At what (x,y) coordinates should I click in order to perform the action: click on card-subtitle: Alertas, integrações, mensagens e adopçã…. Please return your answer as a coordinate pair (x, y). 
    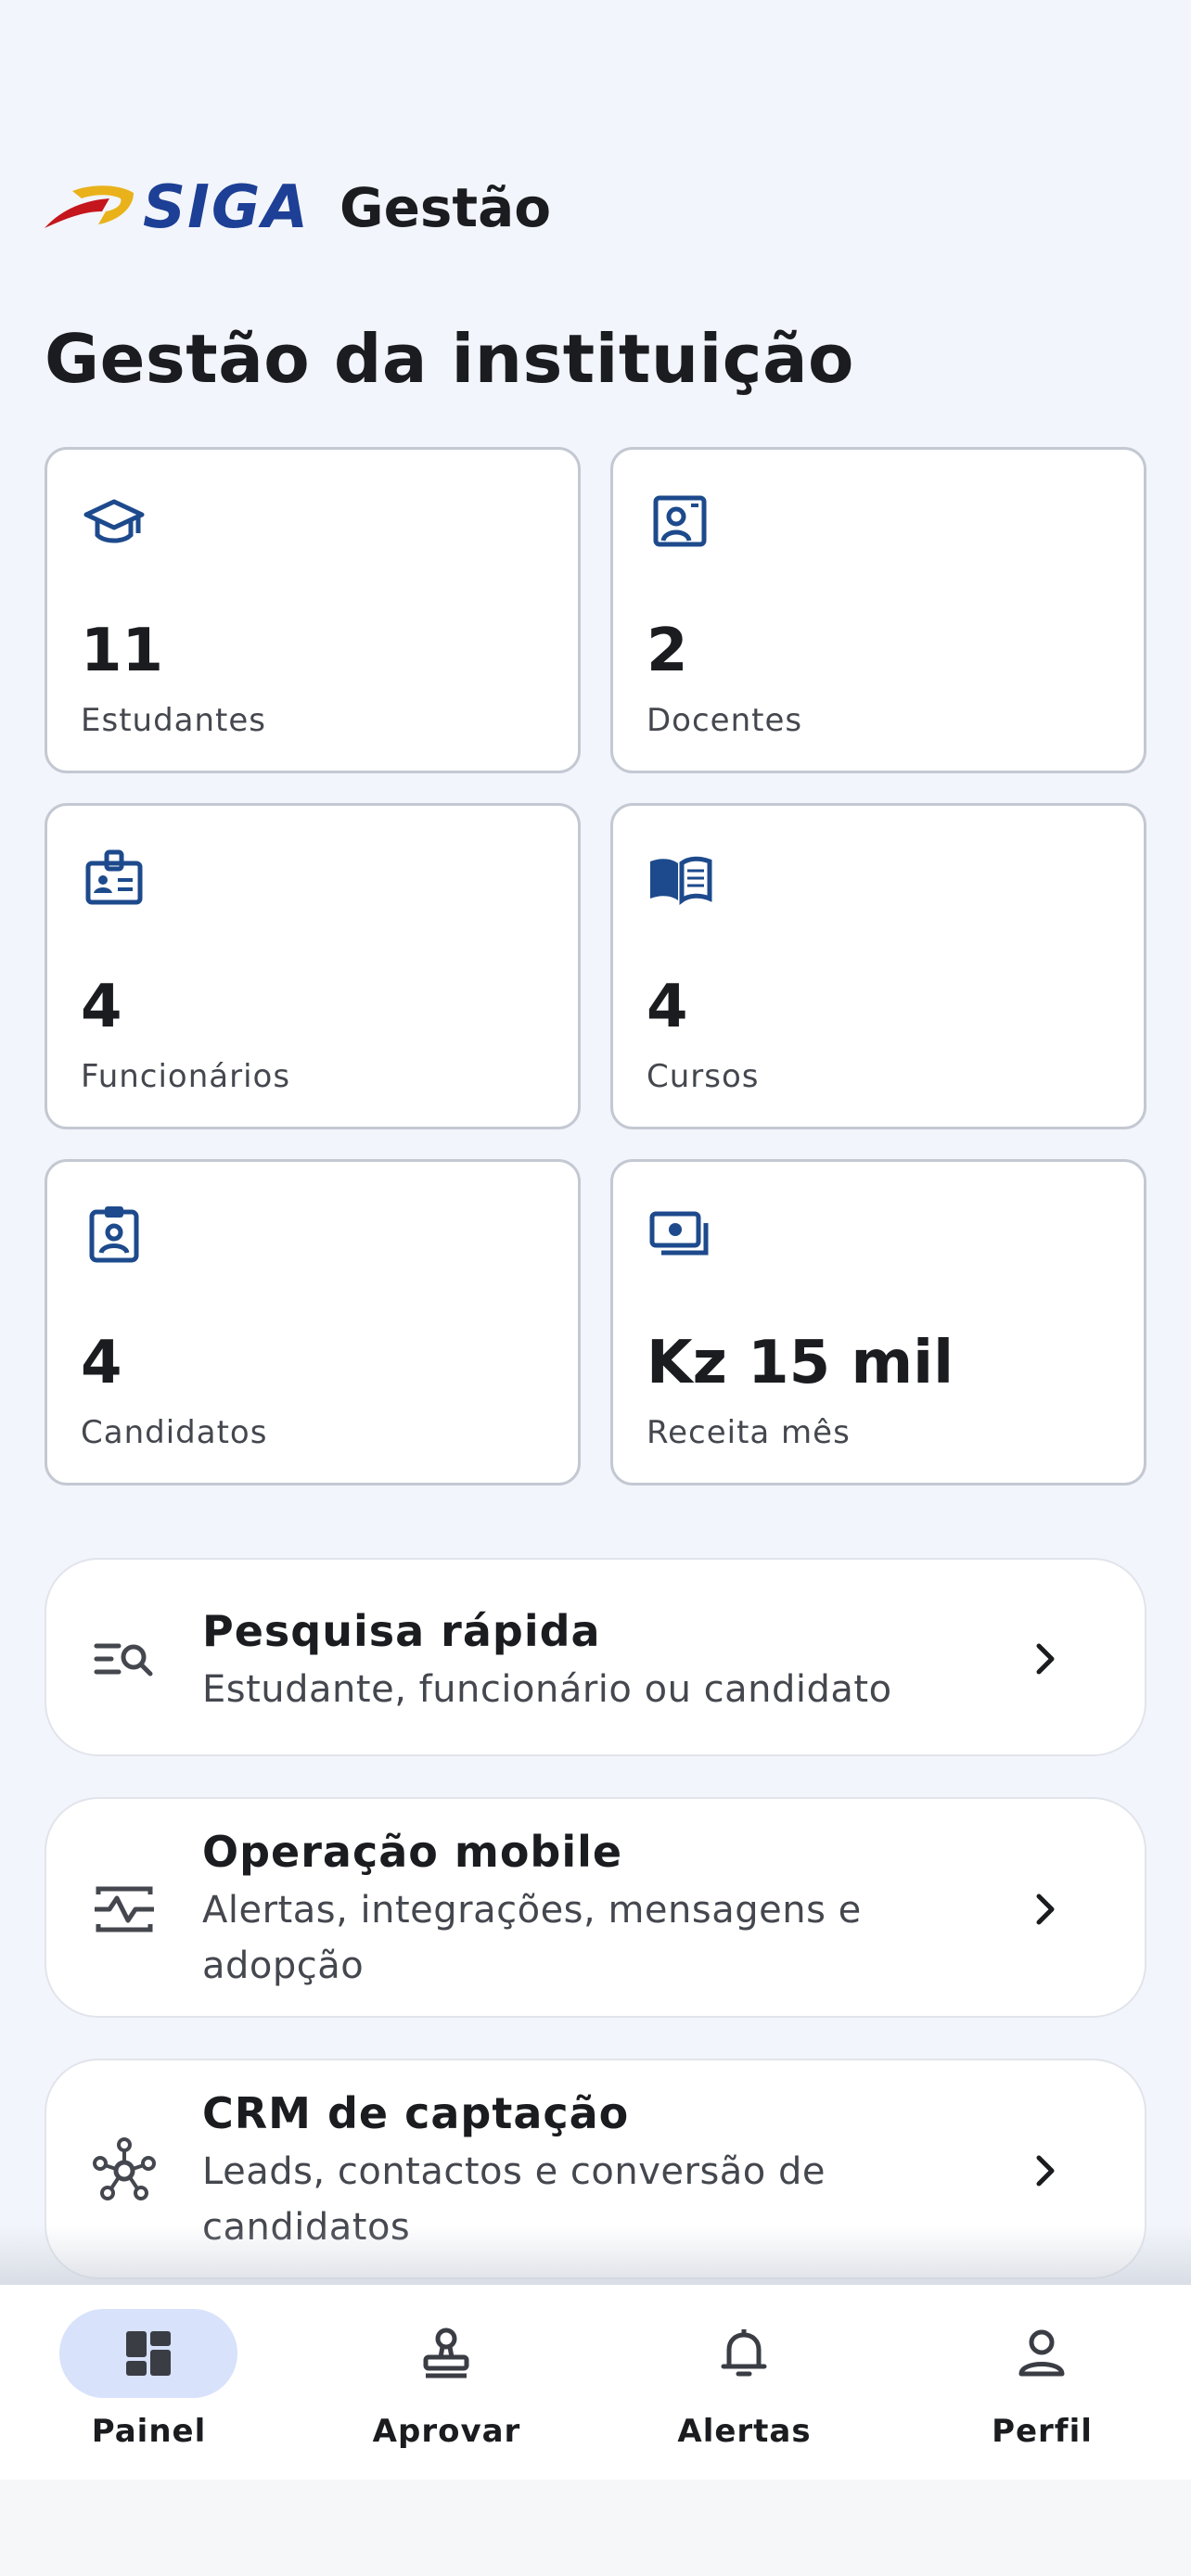
    Looking at the image, I should click on (532, 1938).